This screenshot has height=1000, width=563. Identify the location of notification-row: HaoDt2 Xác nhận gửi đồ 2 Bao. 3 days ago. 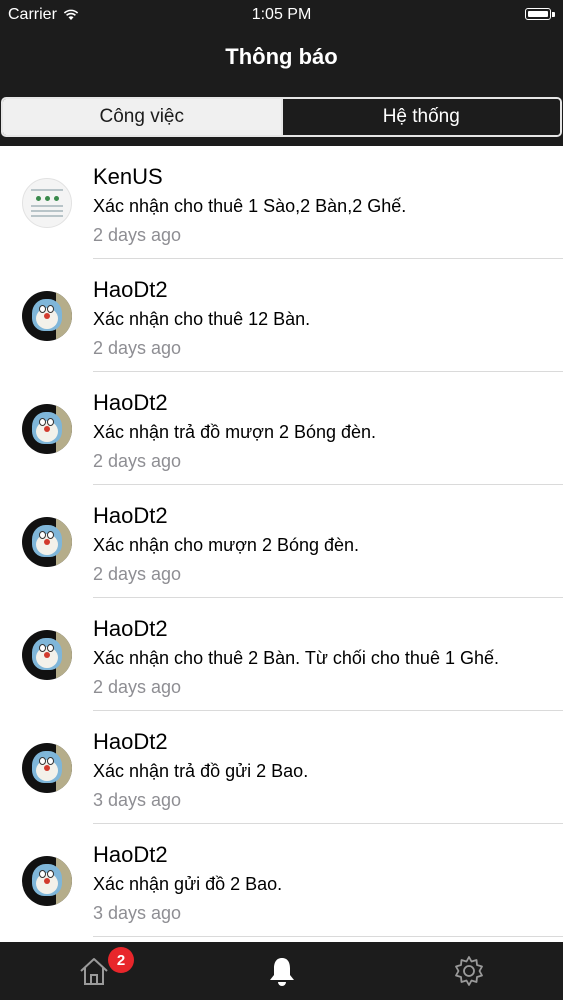
(281, 880).